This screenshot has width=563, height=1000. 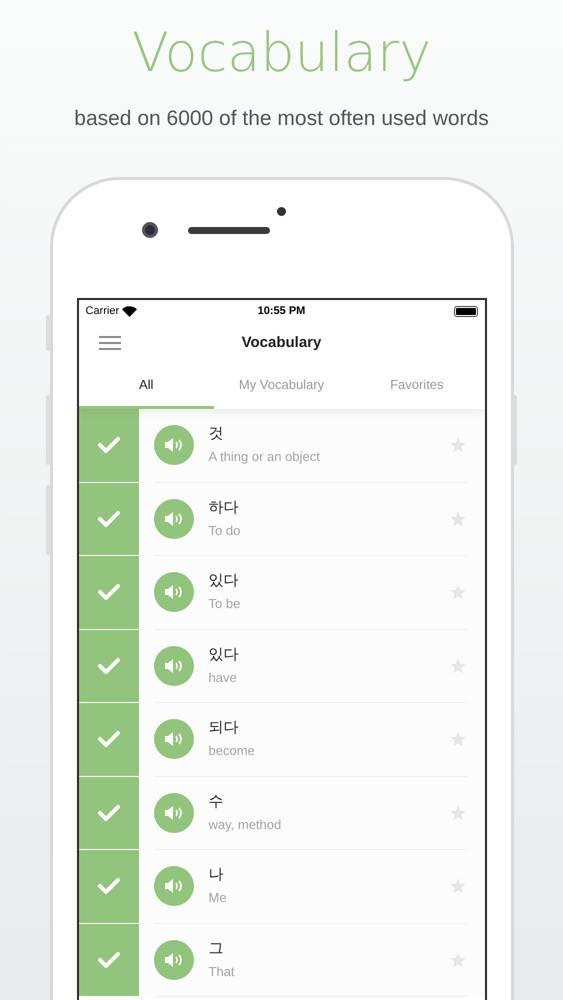 What do you see at coordinates (221, 972) in the screenshot?
I see `meaning-text: That` at bounding box center [221, 972].